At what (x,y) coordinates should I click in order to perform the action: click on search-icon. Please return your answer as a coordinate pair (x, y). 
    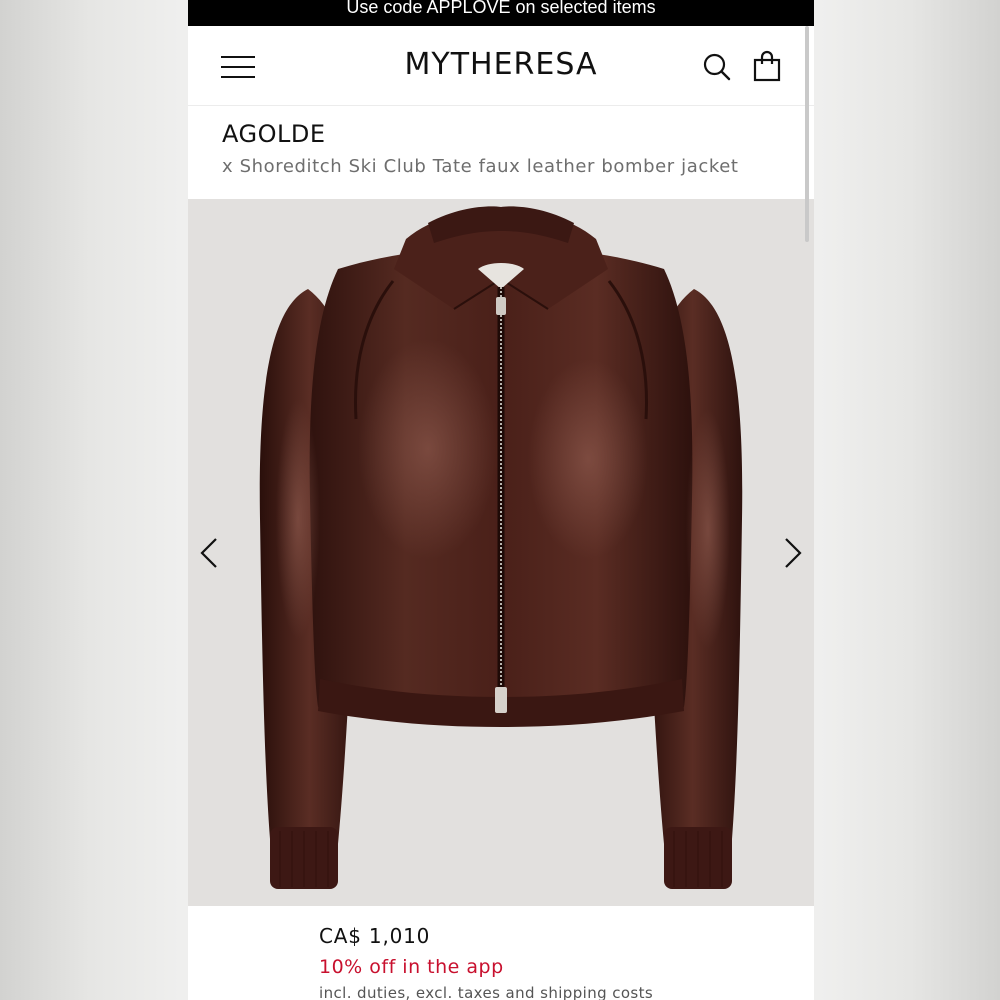
    Looking at the image, I should click on (717, 67).